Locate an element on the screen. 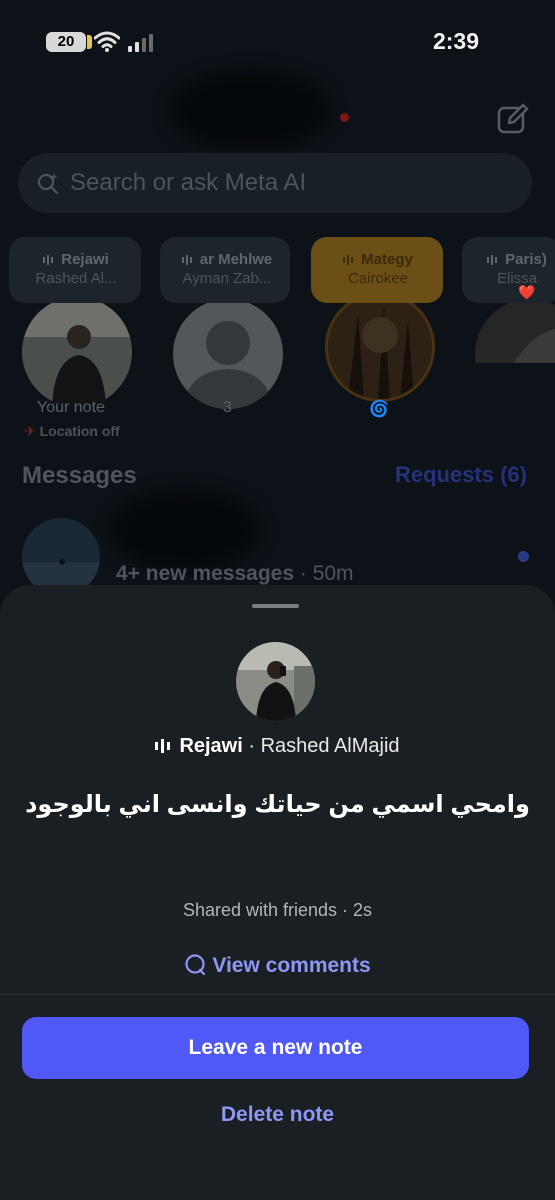 The width and height of the screenshot is (555, 1200). note-author-avatar is located at coordinates (275, 681).